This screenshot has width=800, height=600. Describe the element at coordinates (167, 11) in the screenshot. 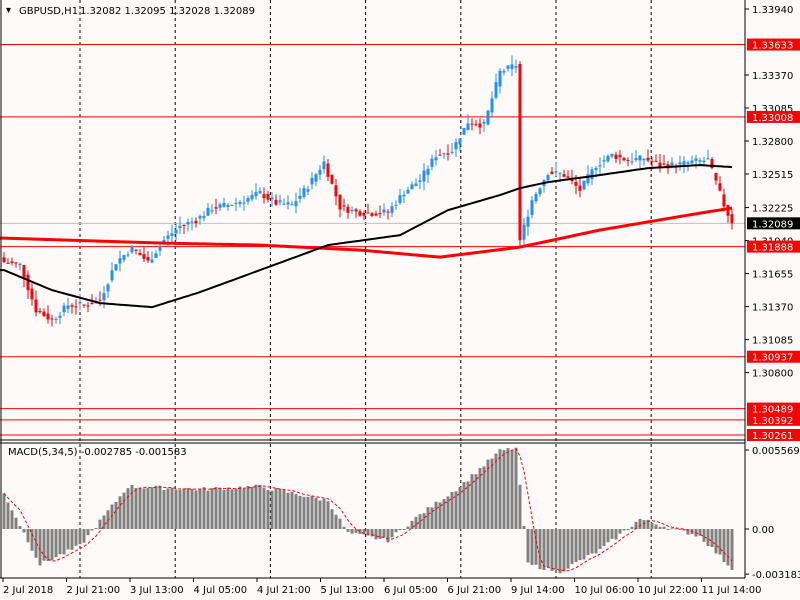

I see `ohlc-readout: 1.32082 1.32095 1.32028 1.32089` at that location.